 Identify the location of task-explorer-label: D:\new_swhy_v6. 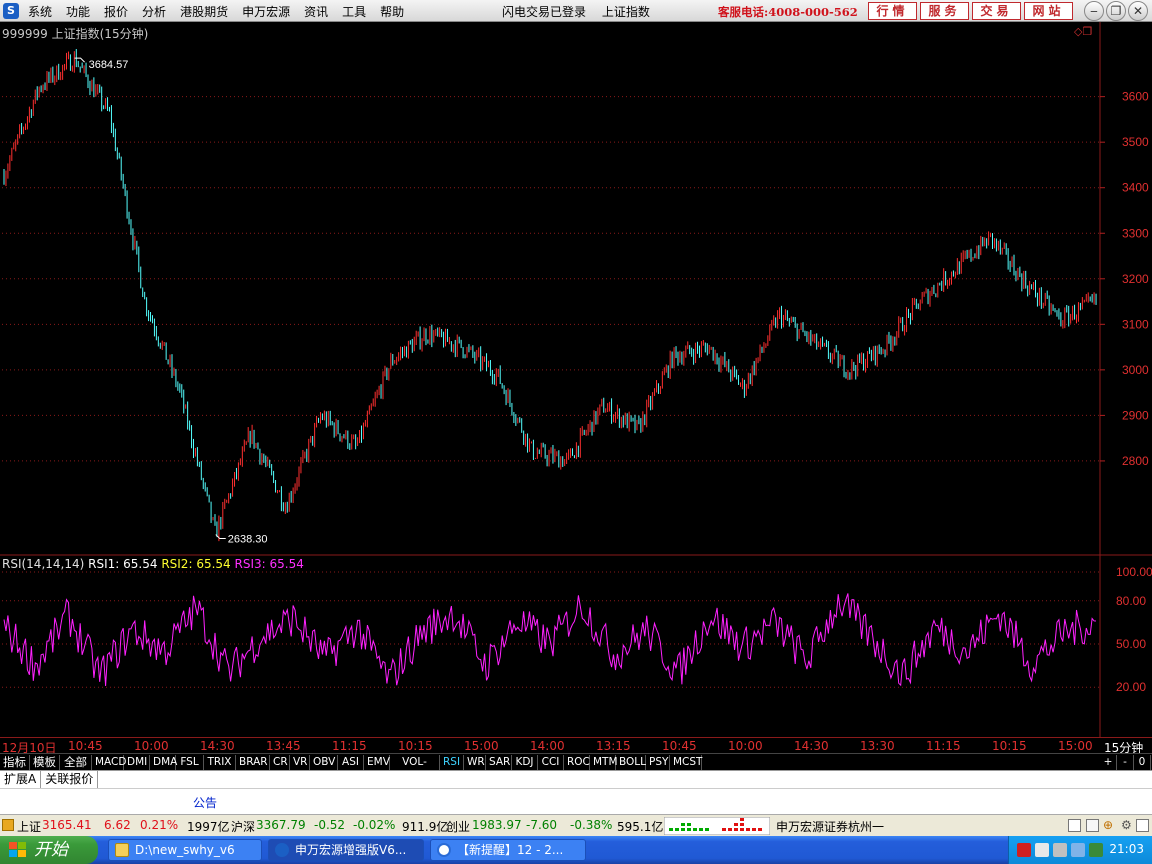
(185, 850).